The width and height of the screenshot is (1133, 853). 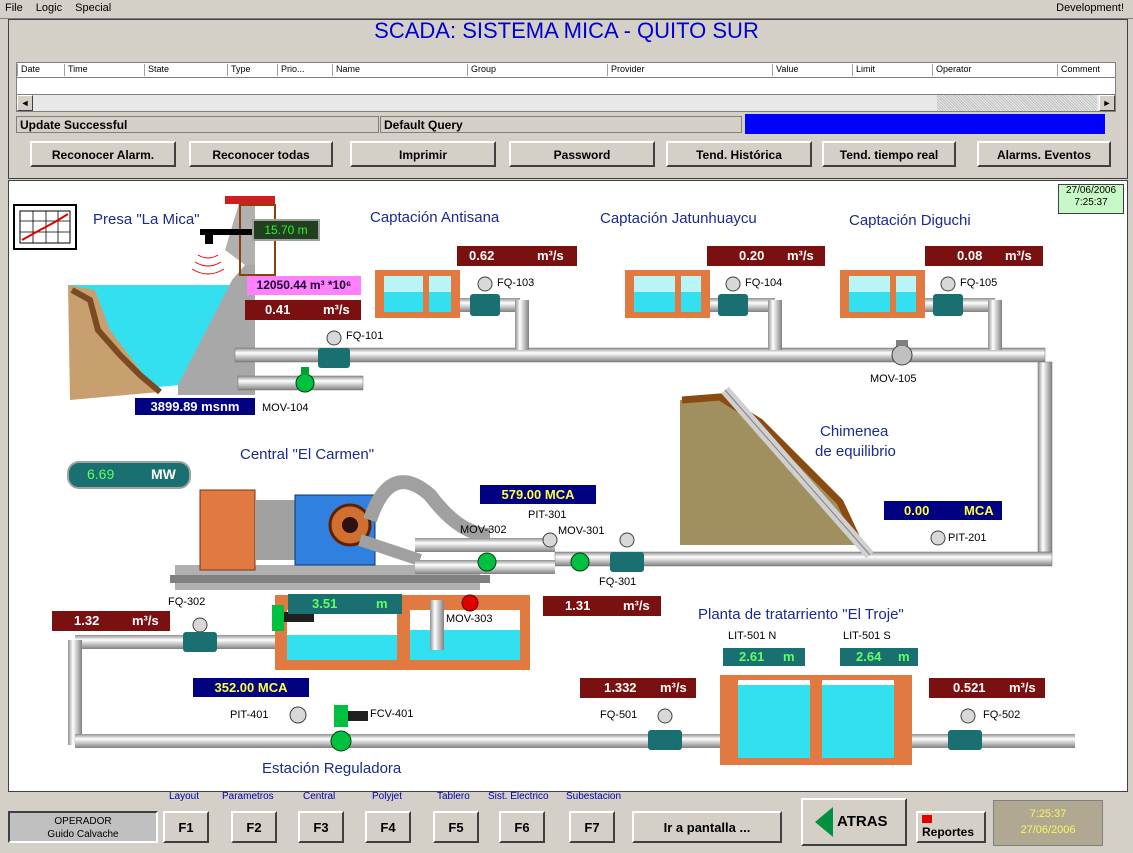 What do you see at coordinates (970, 255) in the screenshot?
I see `flow-value-fq105: 0.08` at bounding box center [970, 255].